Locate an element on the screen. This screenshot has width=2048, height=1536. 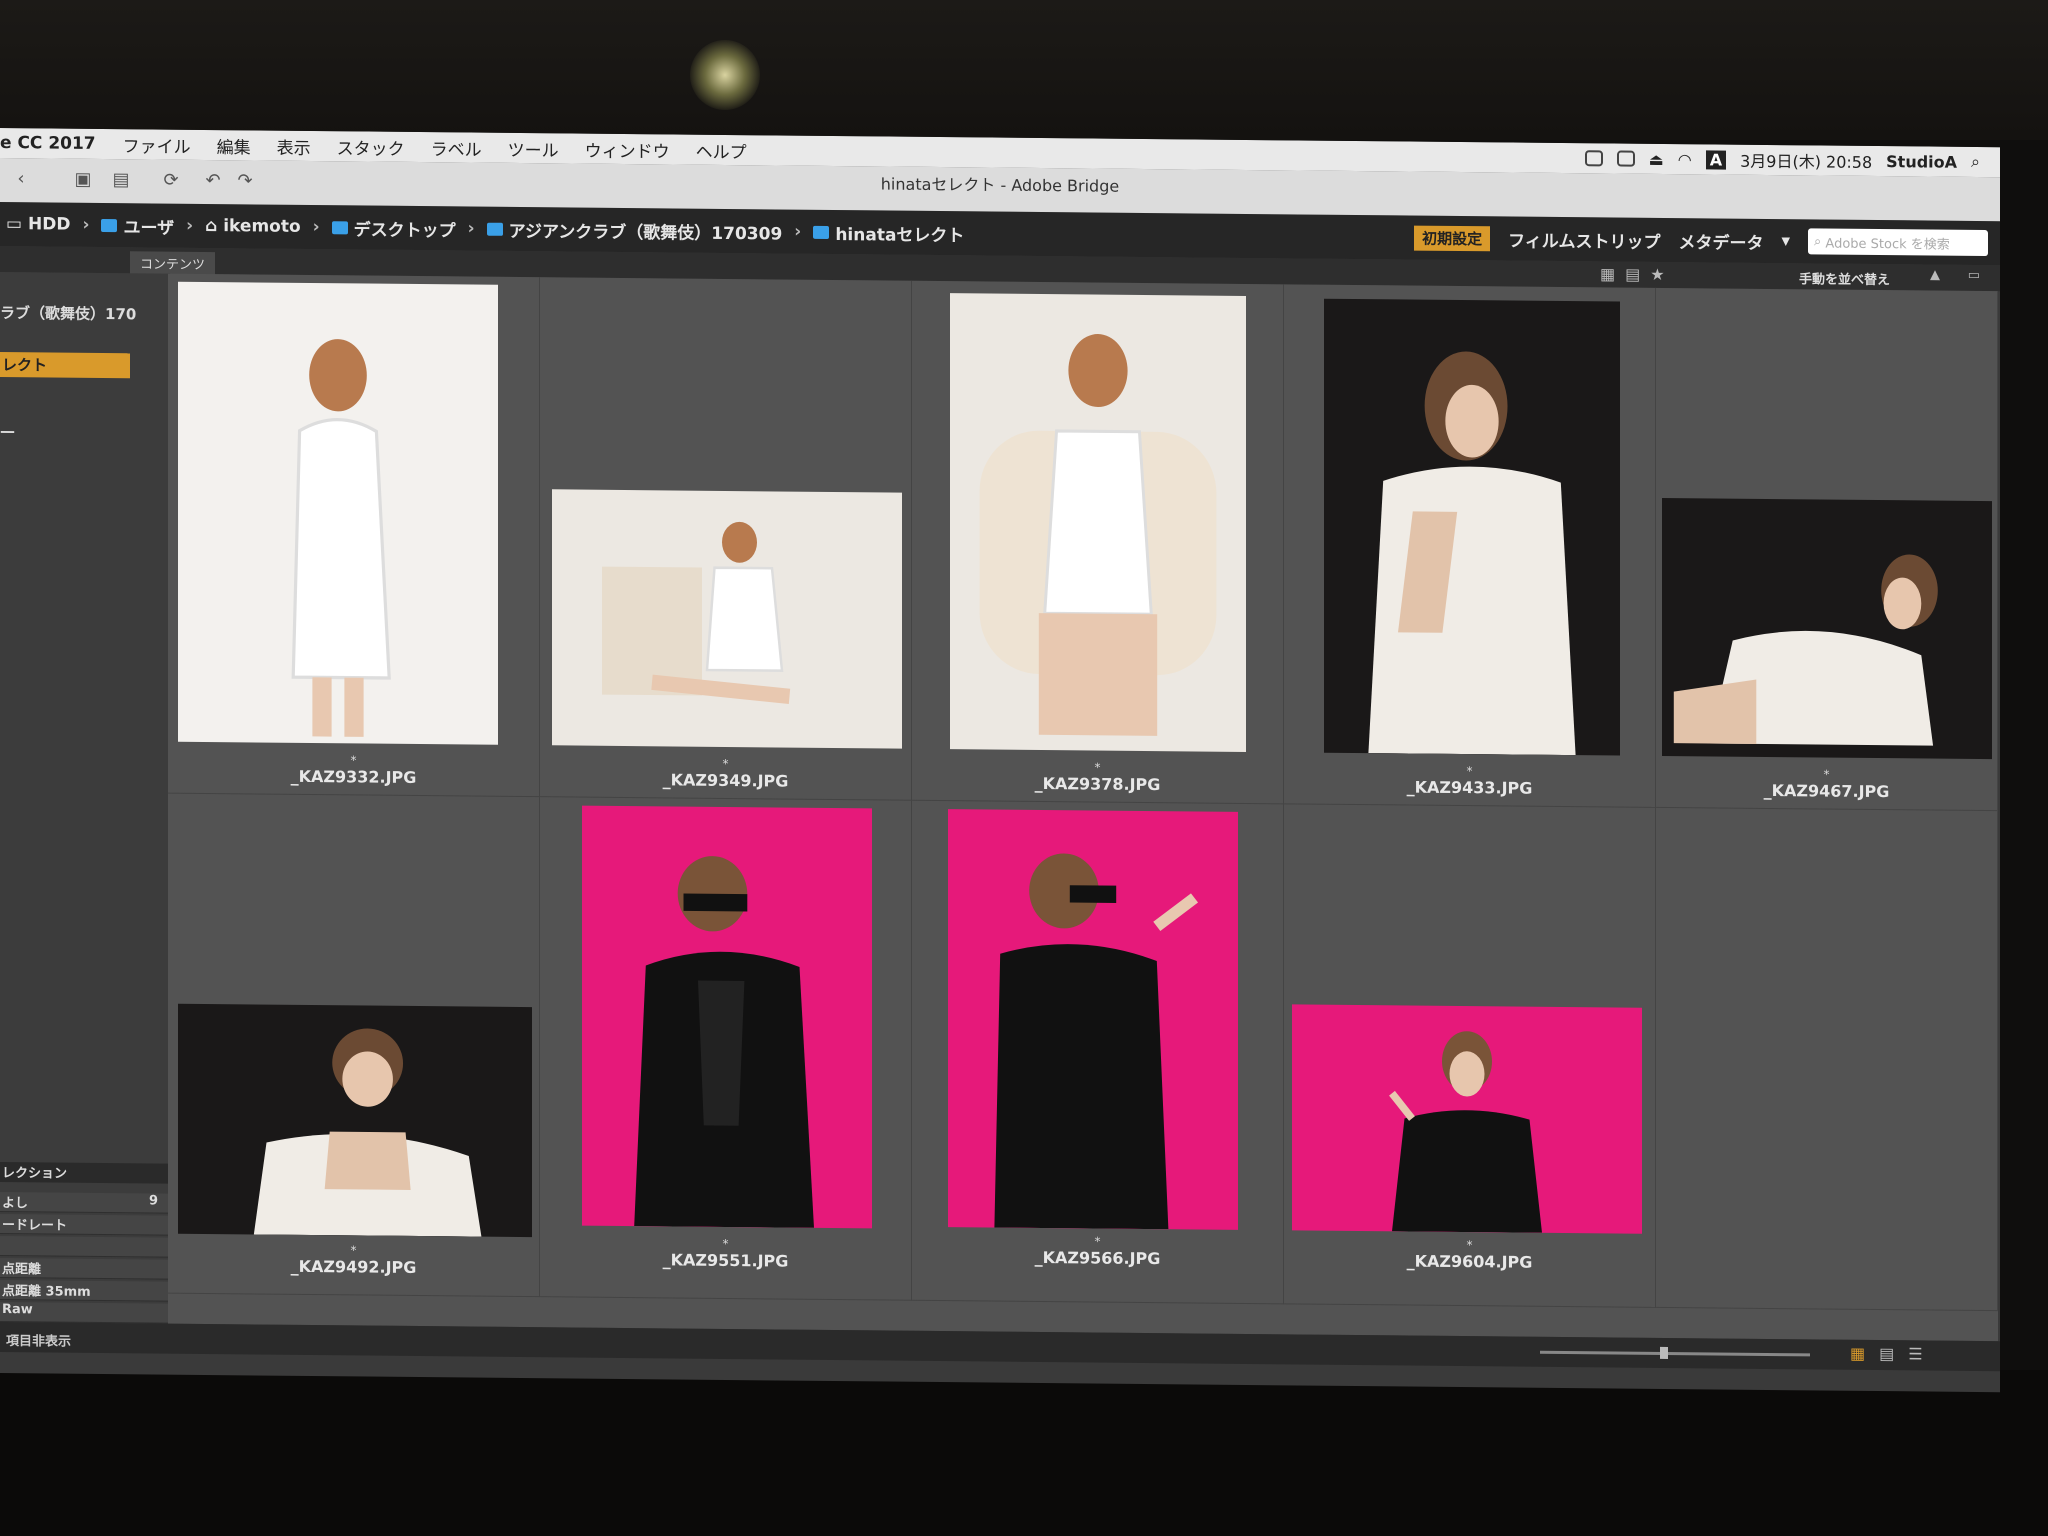
breadcrumb-hdd: ▭ HDD › is located at coordinates (47, 224).